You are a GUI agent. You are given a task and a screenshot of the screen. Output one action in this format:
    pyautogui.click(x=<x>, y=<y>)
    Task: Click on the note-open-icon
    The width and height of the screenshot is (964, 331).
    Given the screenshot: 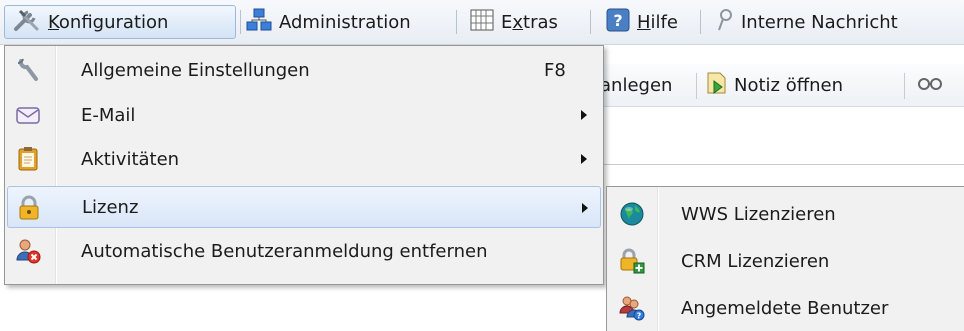 What is the action you would take?
    pyautogui.click(x=717, y=85)
    